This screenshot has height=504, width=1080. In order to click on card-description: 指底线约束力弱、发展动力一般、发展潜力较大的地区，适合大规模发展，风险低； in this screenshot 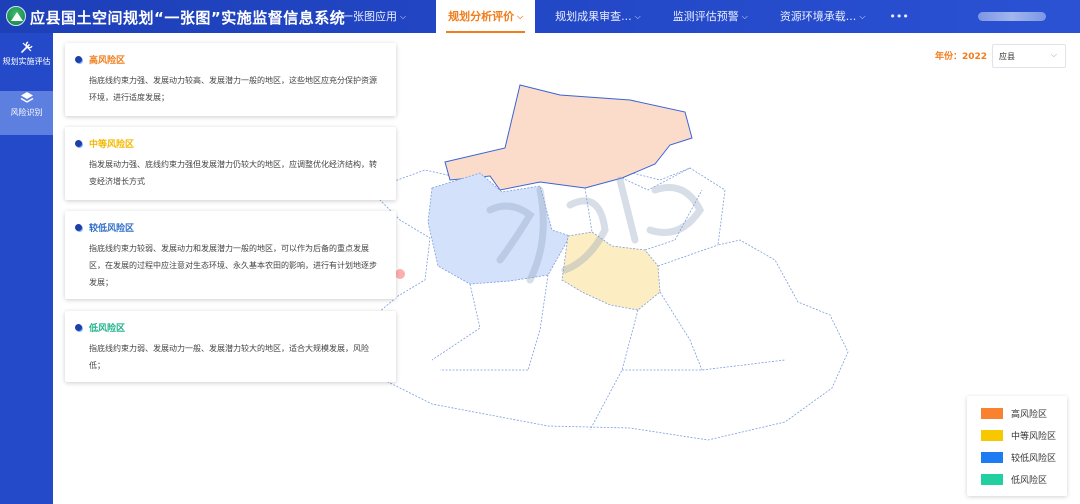, I will do `click(229, 357)`.